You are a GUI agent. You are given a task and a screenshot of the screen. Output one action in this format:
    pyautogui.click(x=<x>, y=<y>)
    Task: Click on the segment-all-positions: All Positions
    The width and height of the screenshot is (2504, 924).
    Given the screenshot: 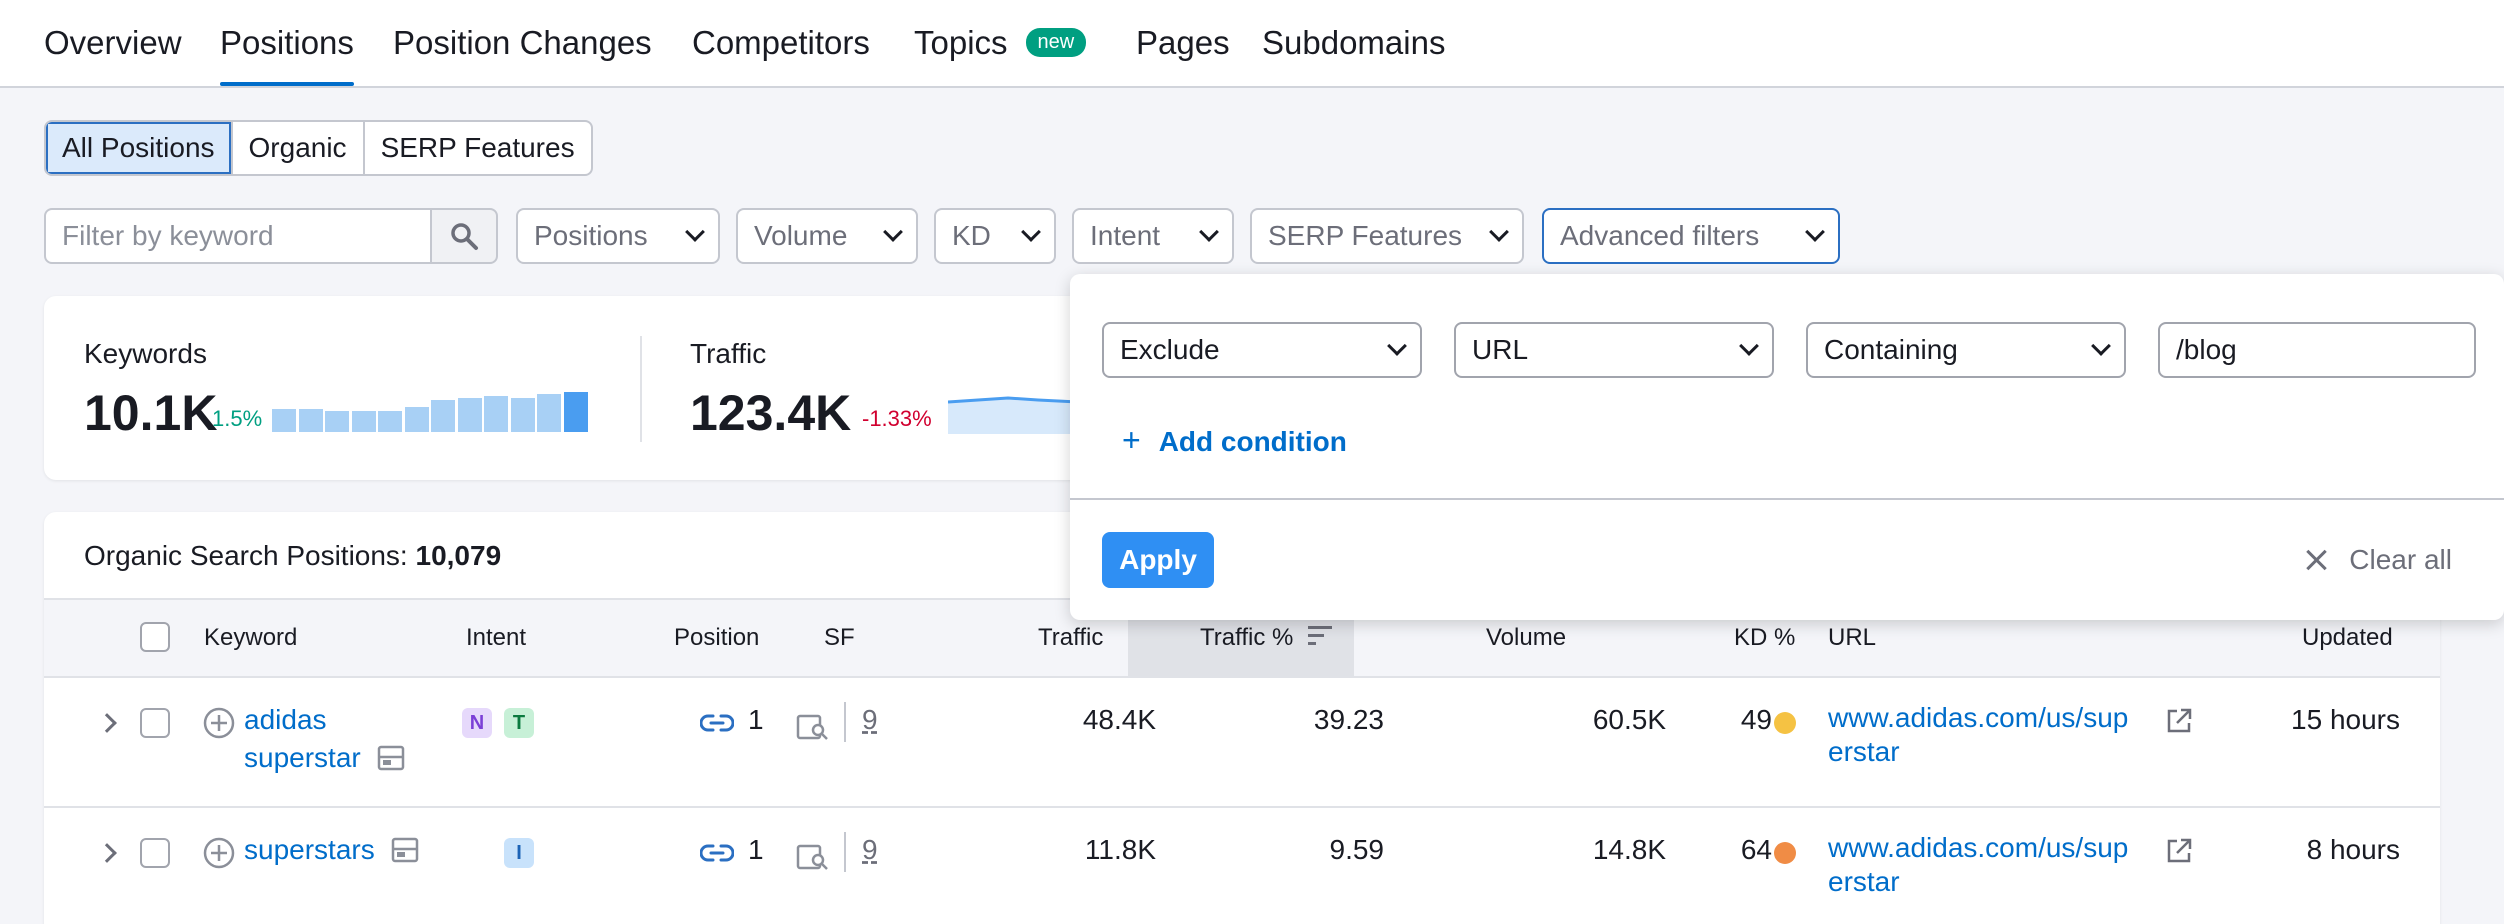 What is the action you would take?
    pyautogui.click(x=139, y=148)
    